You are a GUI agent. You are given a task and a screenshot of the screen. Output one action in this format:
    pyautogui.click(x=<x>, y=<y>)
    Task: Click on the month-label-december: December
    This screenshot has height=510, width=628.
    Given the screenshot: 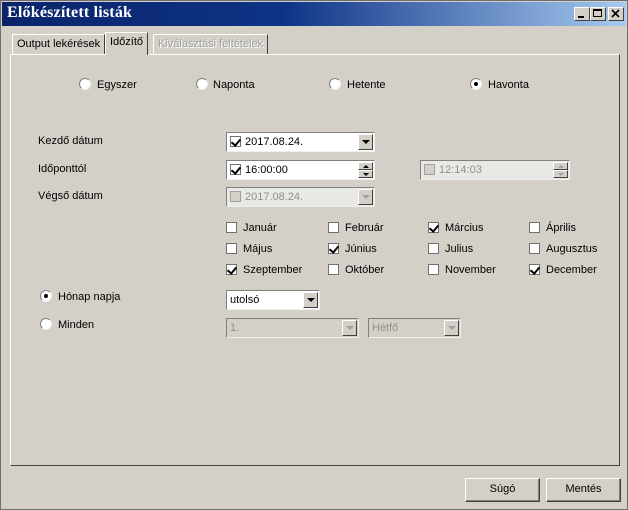 What is the action you would take?
    pyautogui.click(x=571, y=270)
    